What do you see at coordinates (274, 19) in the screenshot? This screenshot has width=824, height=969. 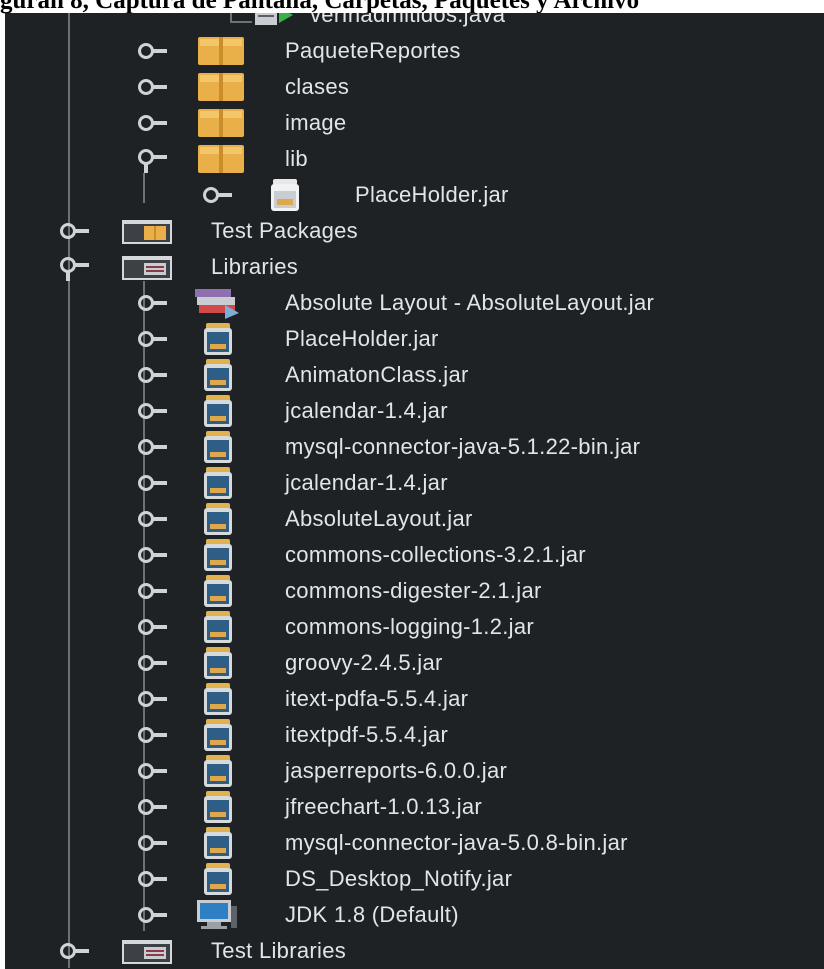 I see `java-file-icon` at bounding box center [274, 19].